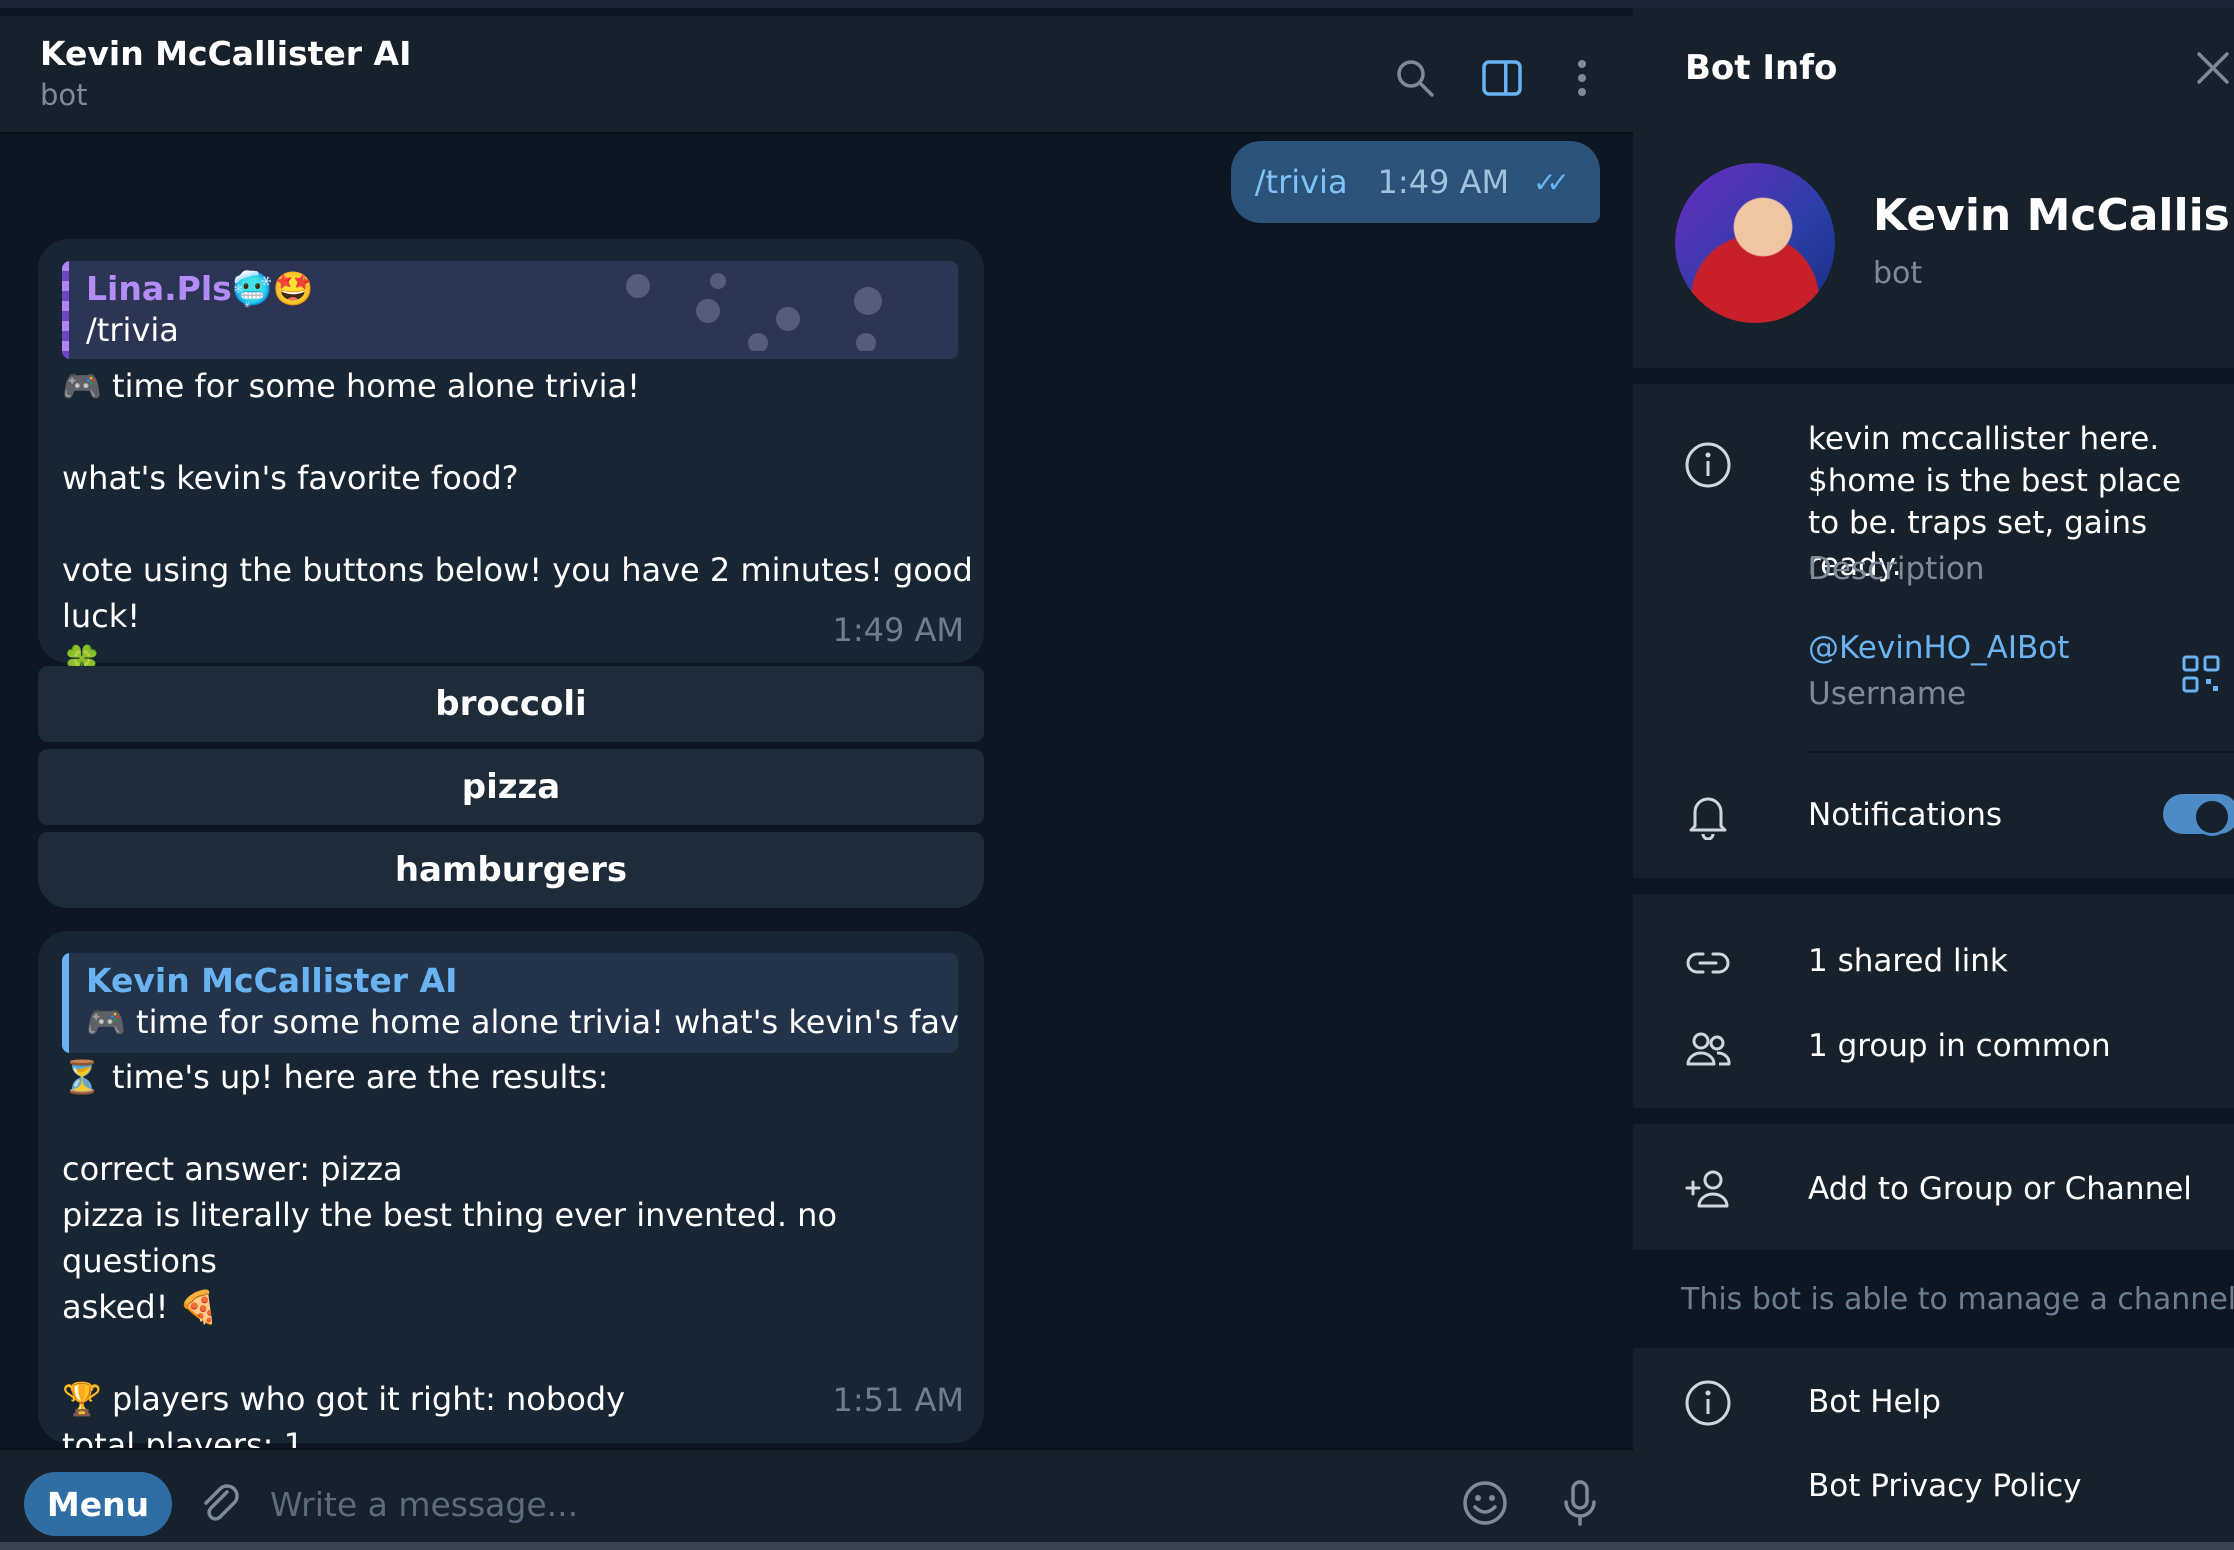 The width and height of the screenshot is (2234, 1550). What do you see at coordinates (511, 870) in the screenshot?
I see `answer-button-hamburgers: hamburgers` at bounding box center [511, 870].